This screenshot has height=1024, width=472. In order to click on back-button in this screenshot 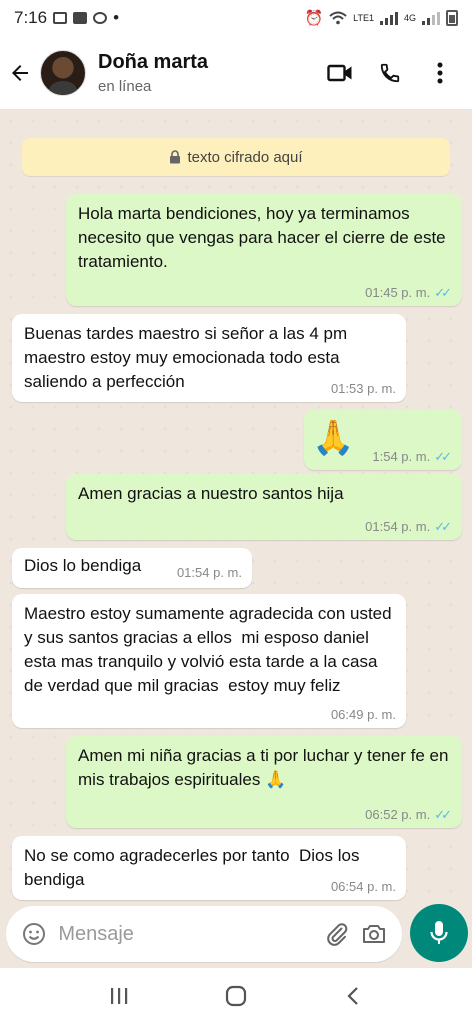, I will do `click(20, 73)`.